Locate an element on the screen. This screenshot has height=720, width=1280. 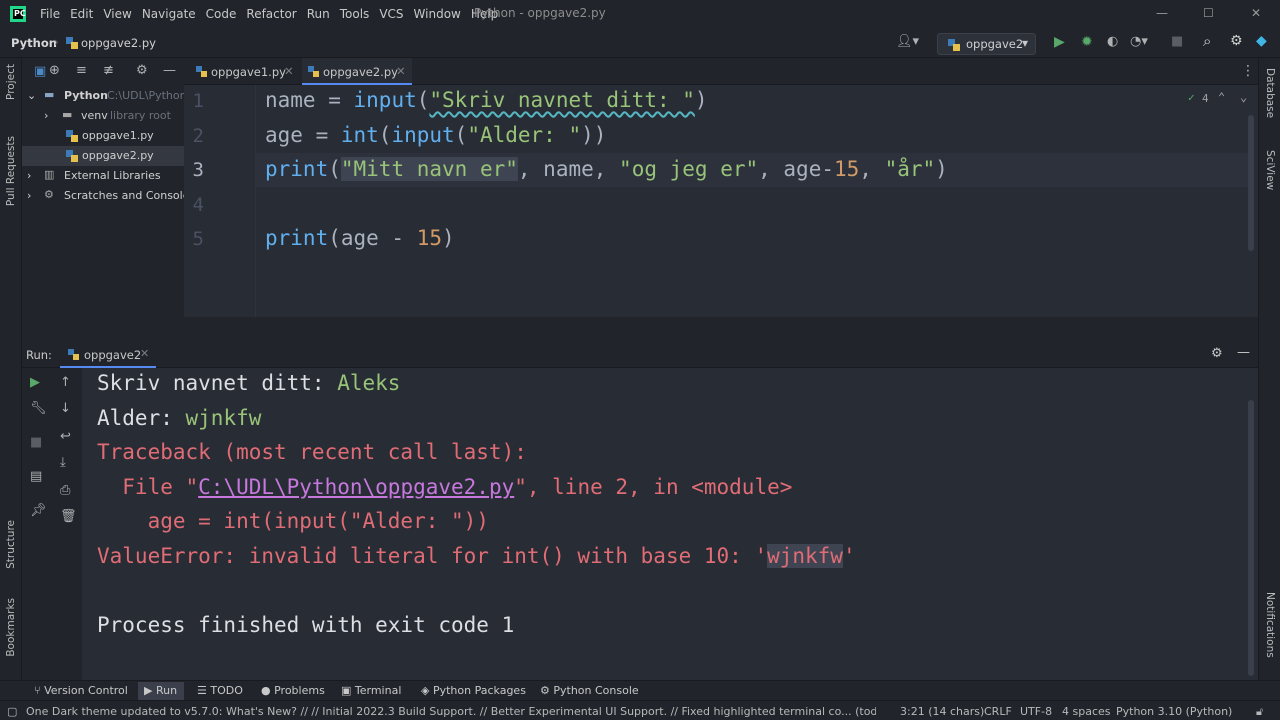
tab-label: oppgave1.py is located at coordinates (248, 72).